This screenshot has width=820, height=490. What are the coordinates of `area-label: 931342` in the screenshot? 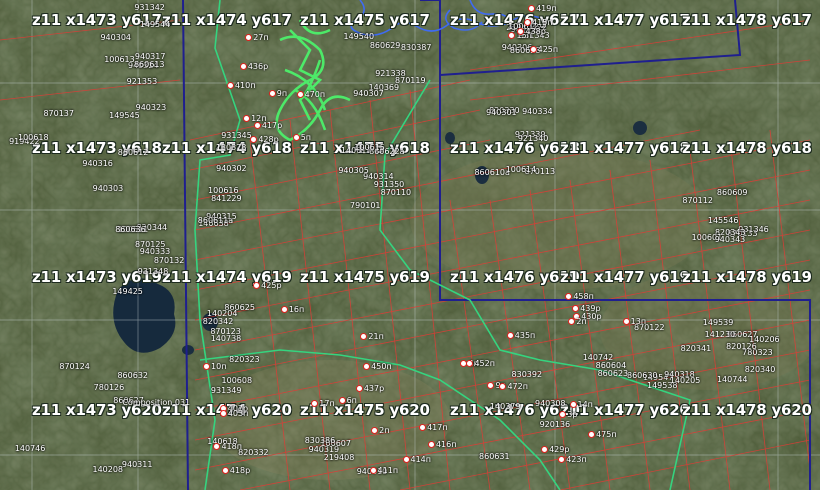 It's located at (149, 8).